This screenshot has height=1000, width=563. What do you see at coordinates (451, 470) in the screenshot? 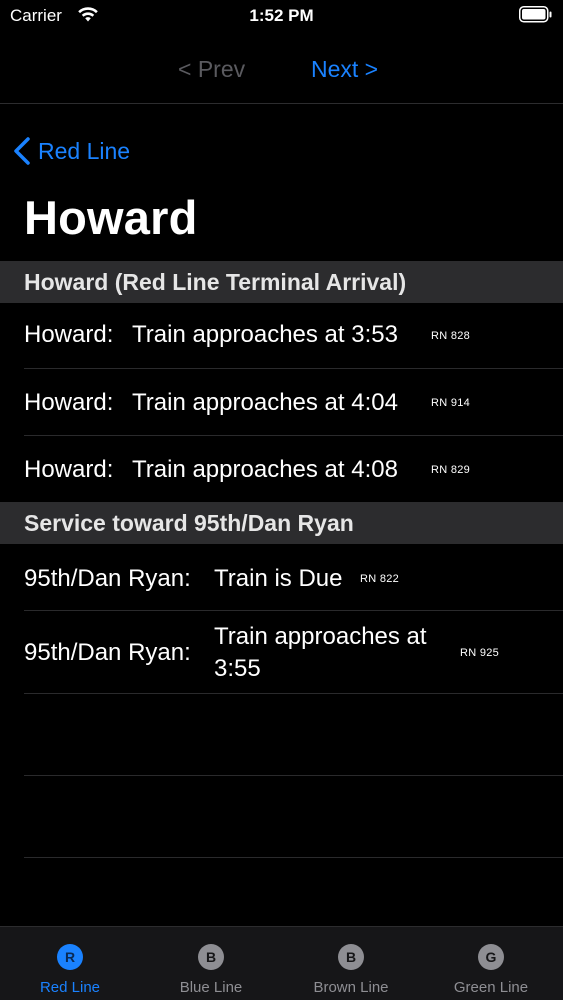
I see `run-number: RN 829` at bounding box center [451, 470].